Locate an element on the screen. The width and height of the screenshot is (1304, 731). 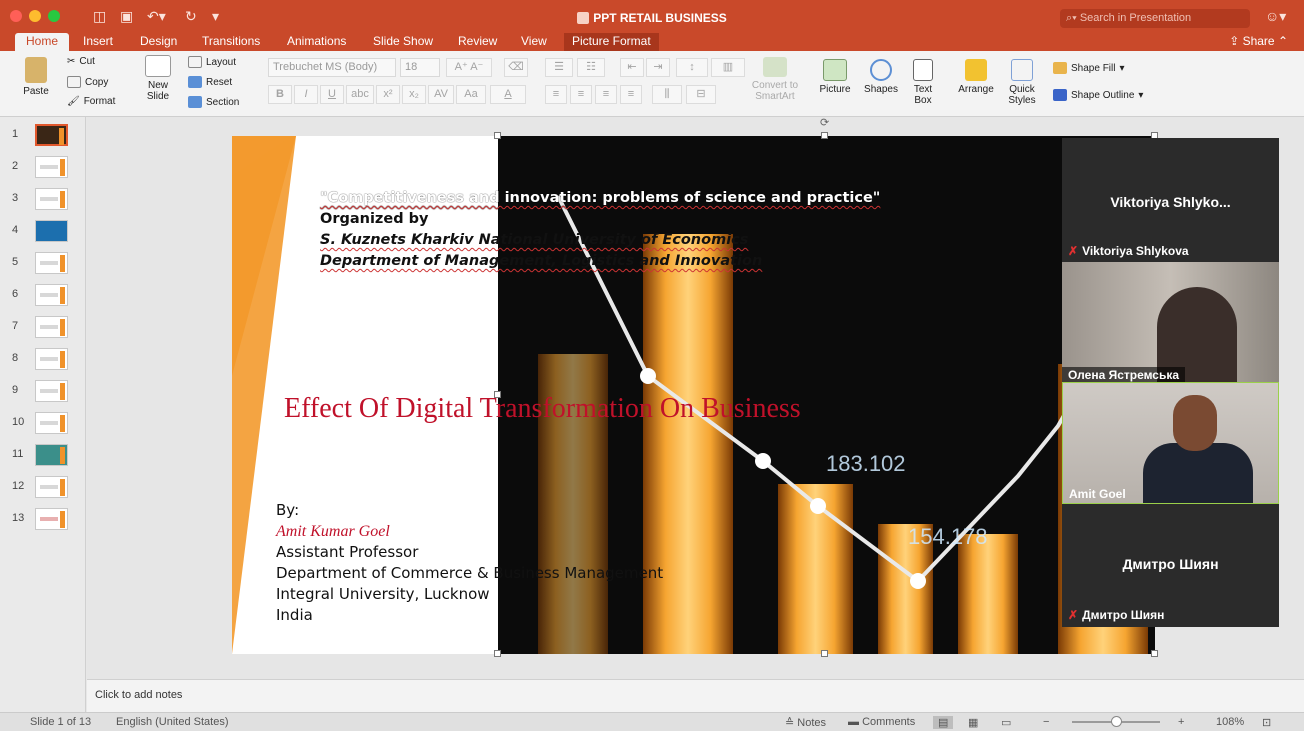
copy-button: Copy is located at coordinates (87, 82).